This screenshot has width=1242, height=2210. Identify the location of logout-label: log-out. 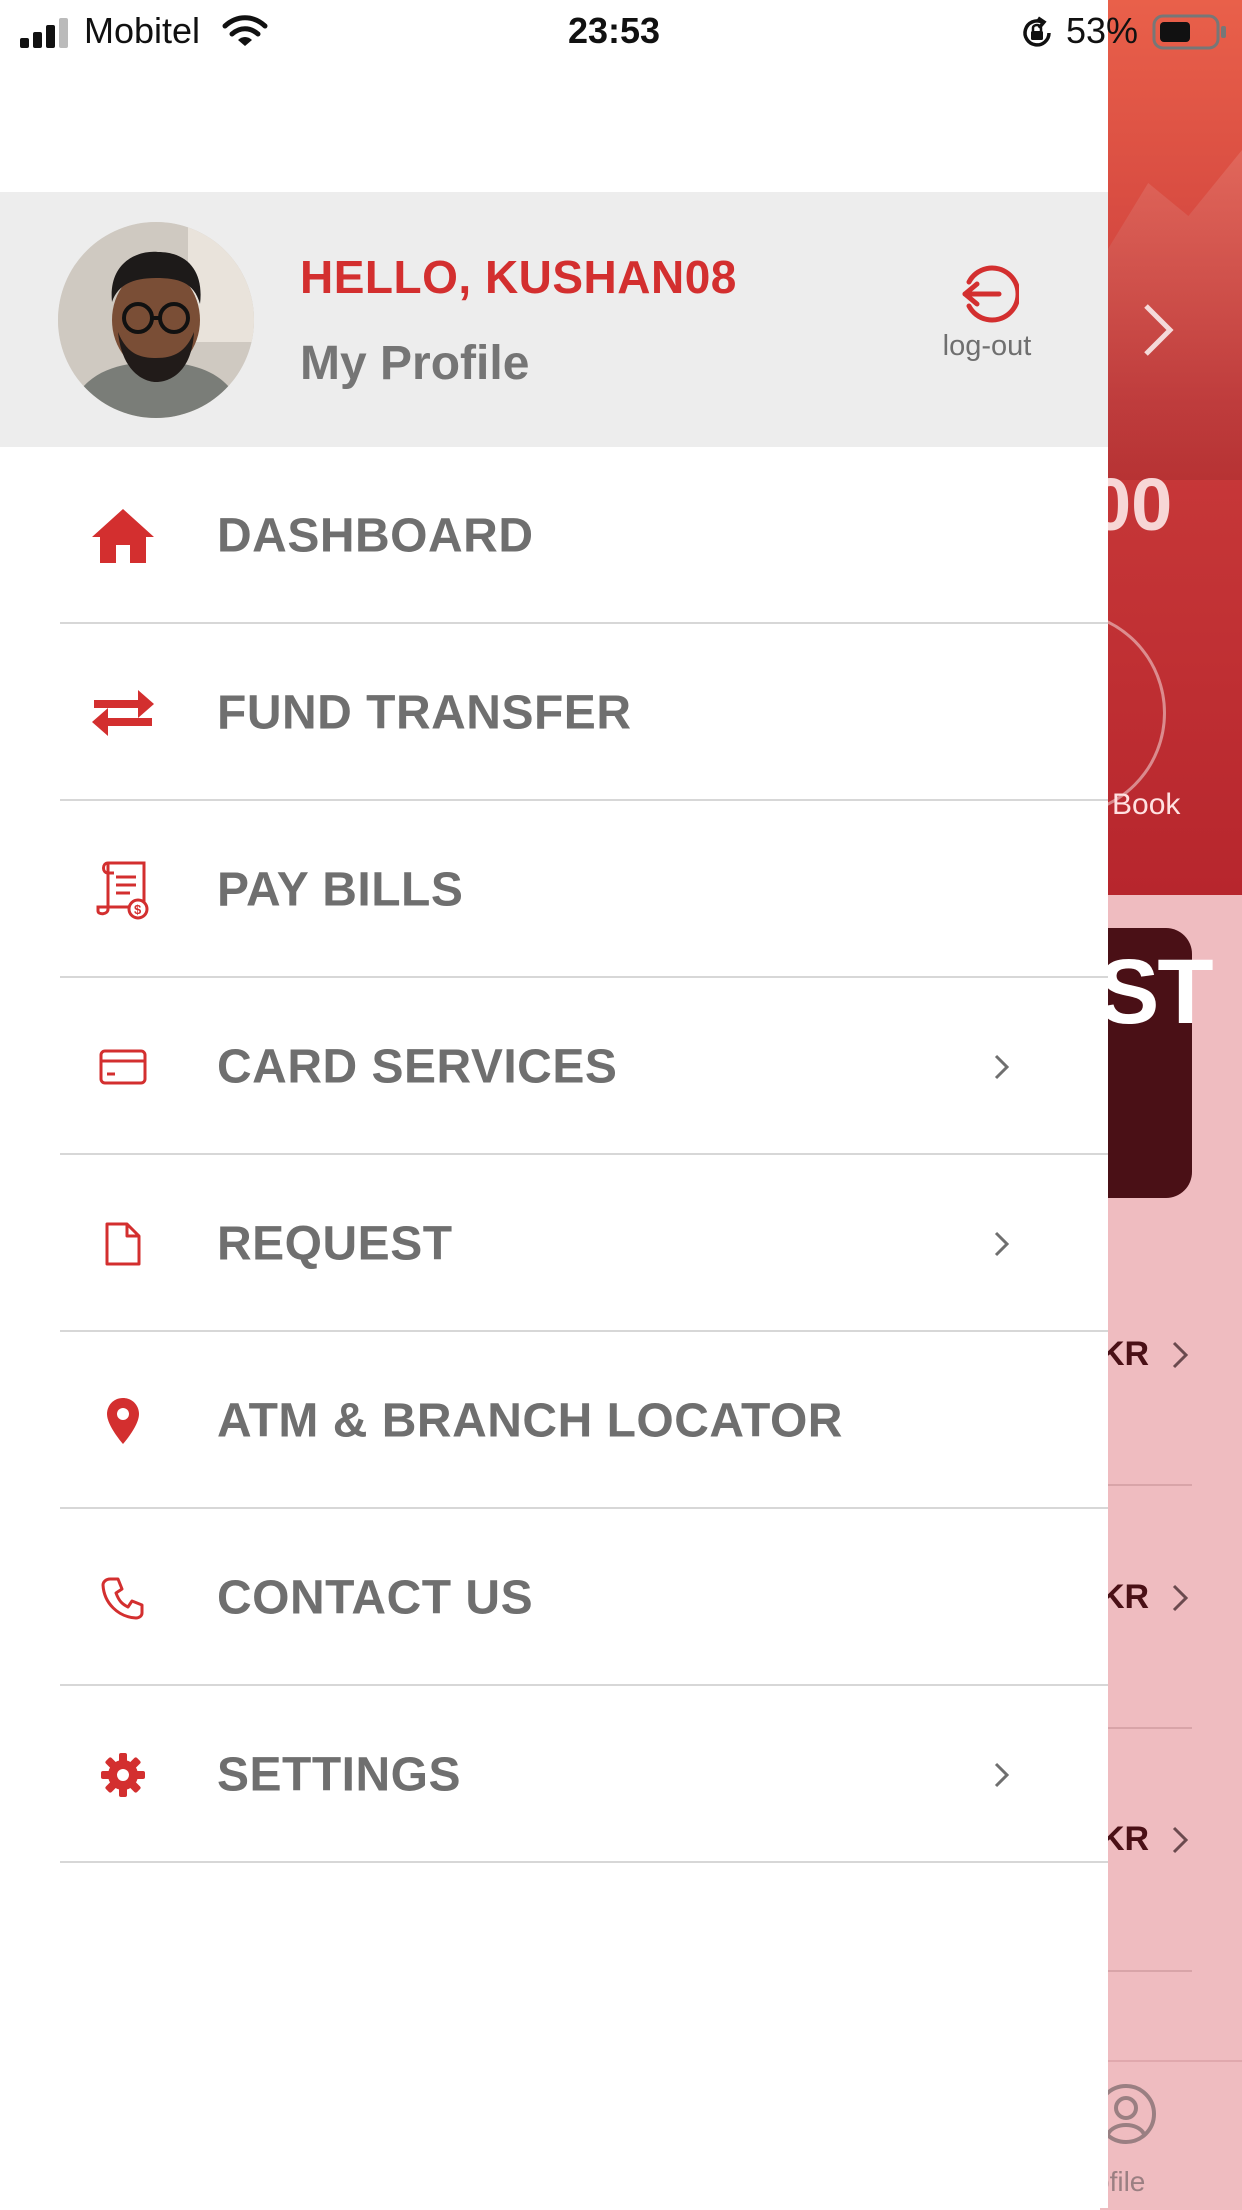
(987, 346).